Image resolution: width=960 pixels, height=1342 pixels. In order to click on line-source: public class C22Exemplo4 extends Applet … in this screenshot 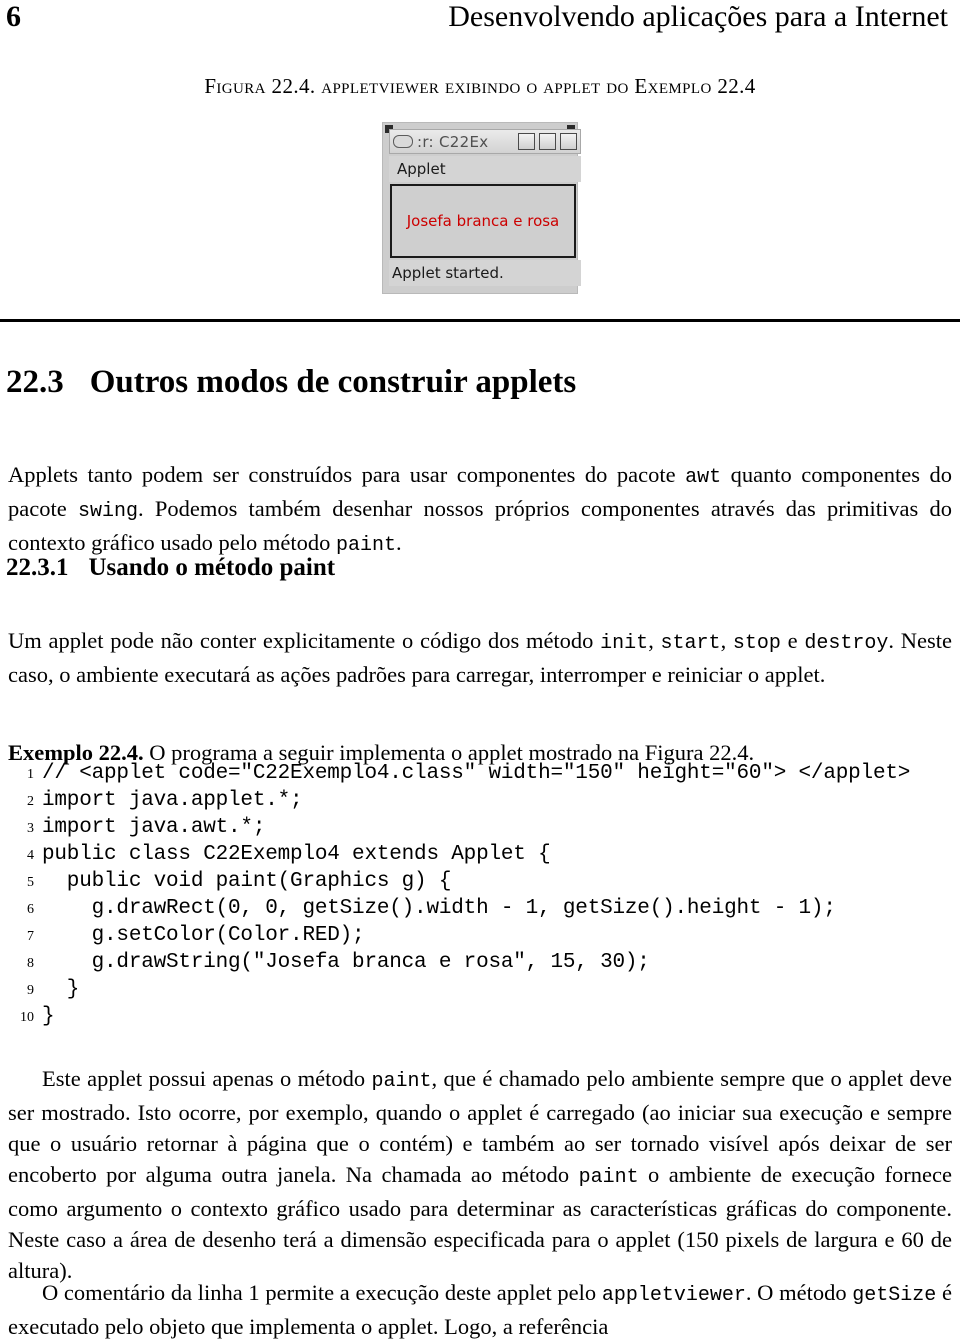, I will do `click(296, 854)`.